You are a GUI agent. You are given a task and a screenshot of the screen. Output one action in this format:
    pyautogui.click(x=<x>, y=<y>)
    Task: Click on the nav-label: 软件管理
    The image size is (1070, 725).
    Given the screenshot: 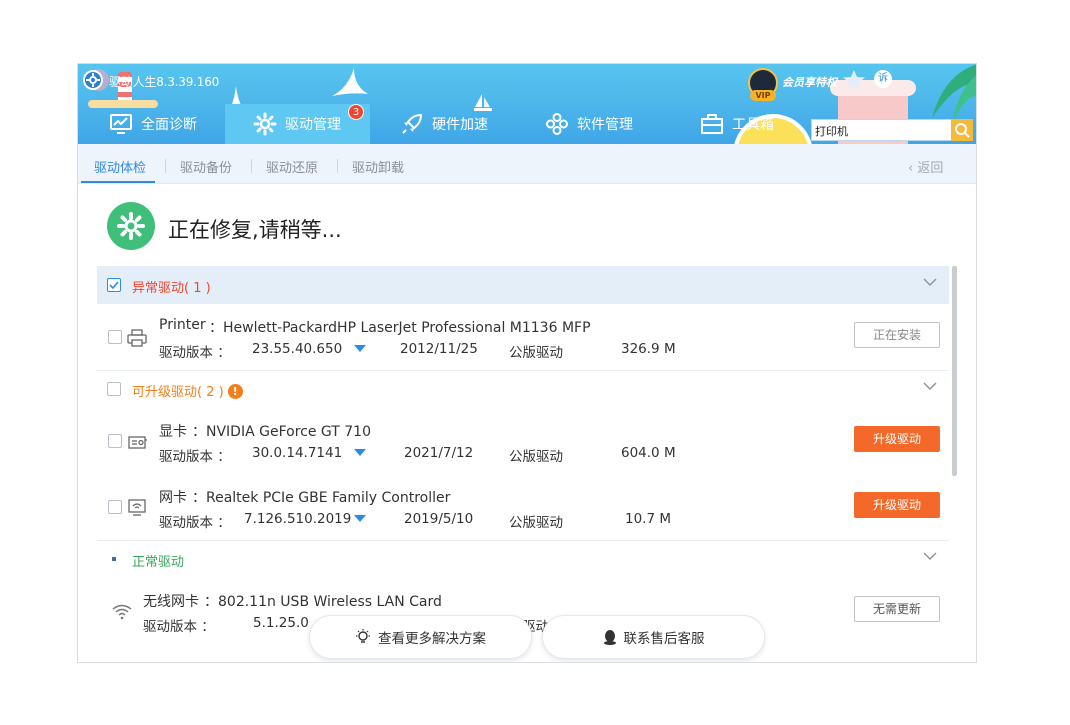 What is the action you would take?
    pyautogui.click(x=605, y=125)
    